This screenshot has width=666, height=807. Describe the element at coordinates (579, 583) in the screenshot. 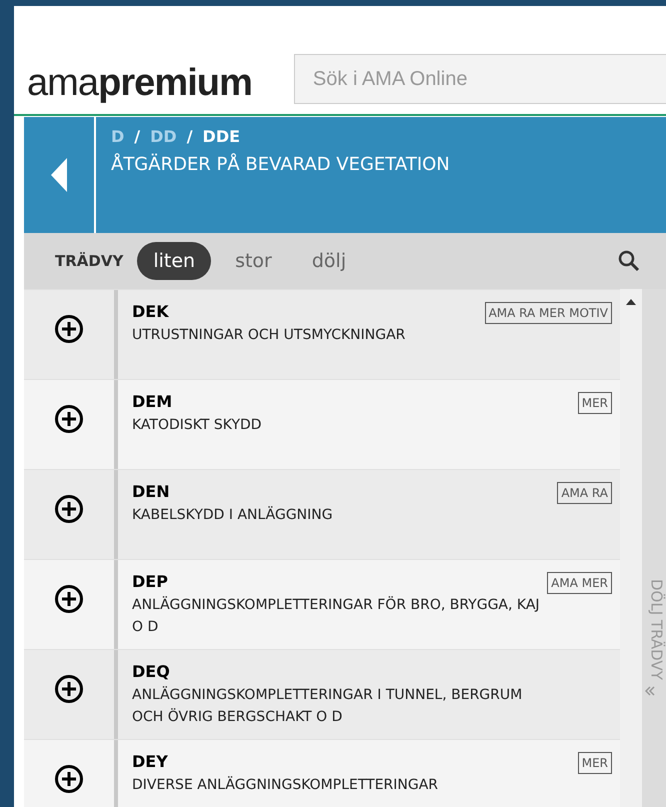

I see `tag-label: AMA MER` at that location.